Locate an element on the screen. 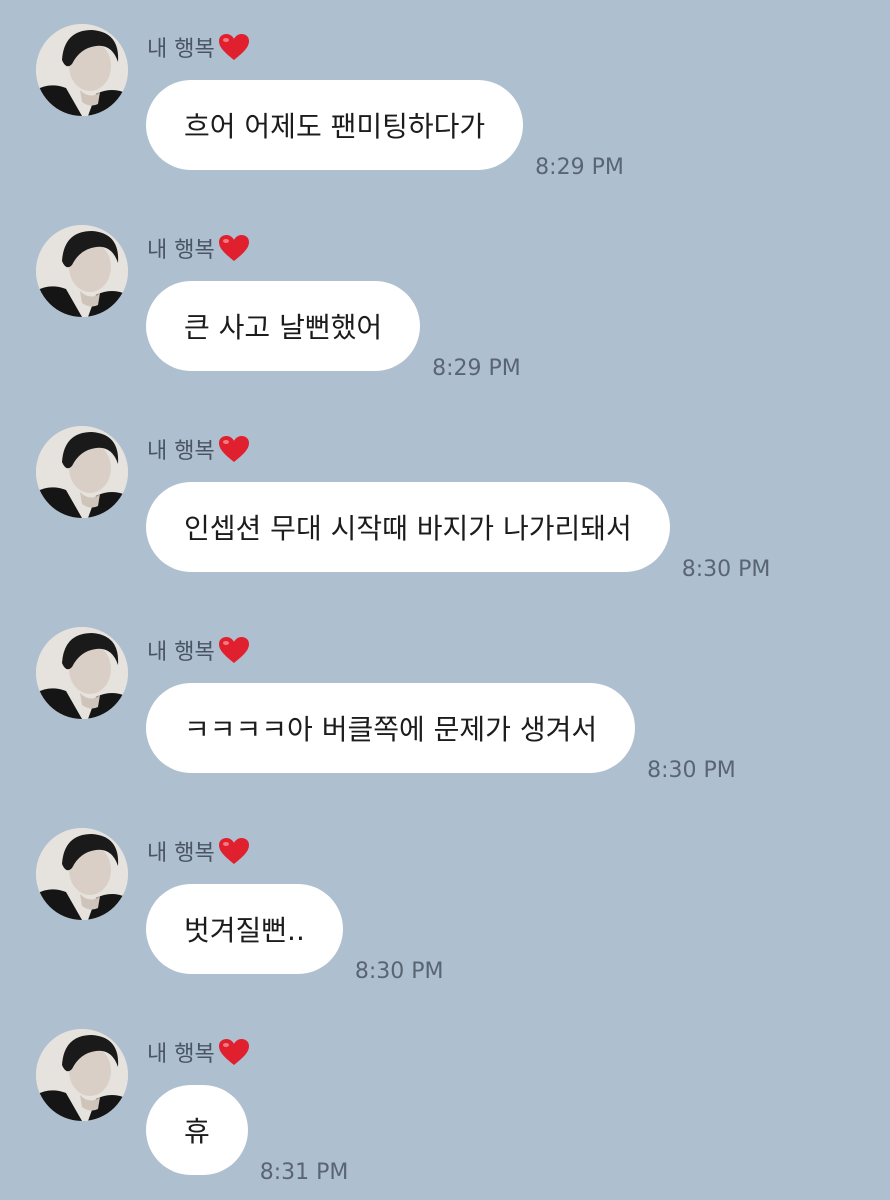 This screenshot has height=1200, width=890. message-bubble: 흐어 어제도 팬미팅하다가 is located at coordinates (335, 125).